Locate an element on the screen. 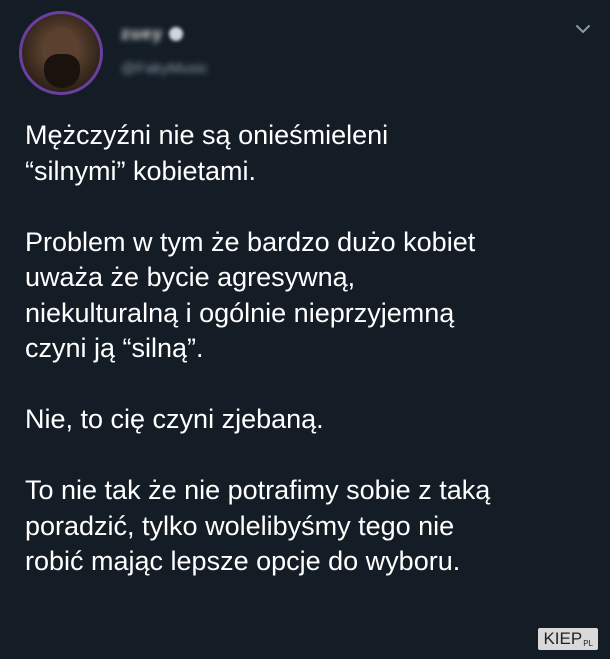 This screenshot has width=610, height=659. avatar is located at coordinates (61, 53).